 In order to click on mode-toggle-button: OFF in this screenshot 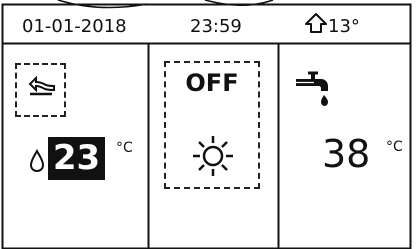, I will do `click(212, 125)`.